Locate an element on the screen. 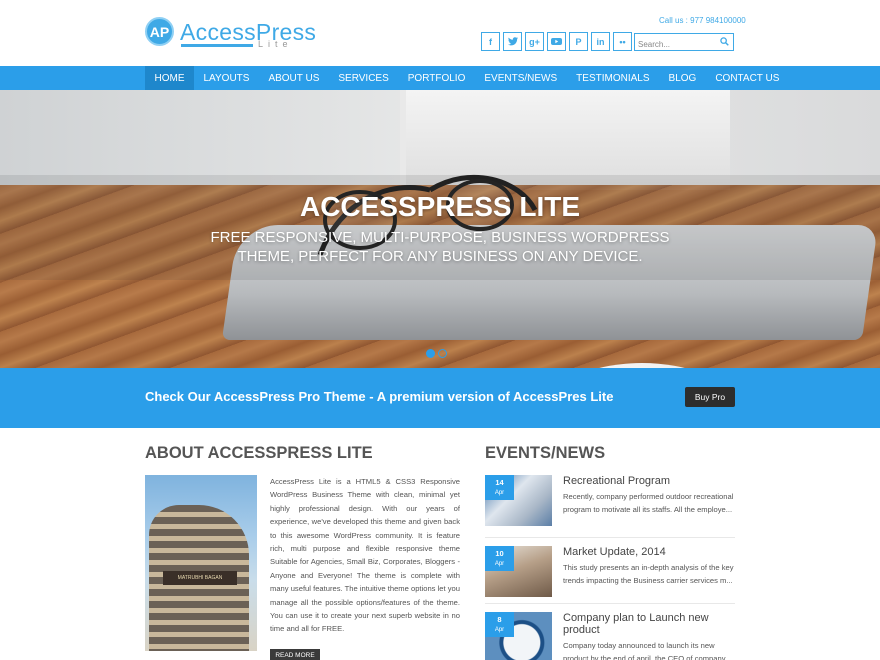 This screenshot has width=880, height=660. pinterest-icon: P is located at coordinates (578, 41).